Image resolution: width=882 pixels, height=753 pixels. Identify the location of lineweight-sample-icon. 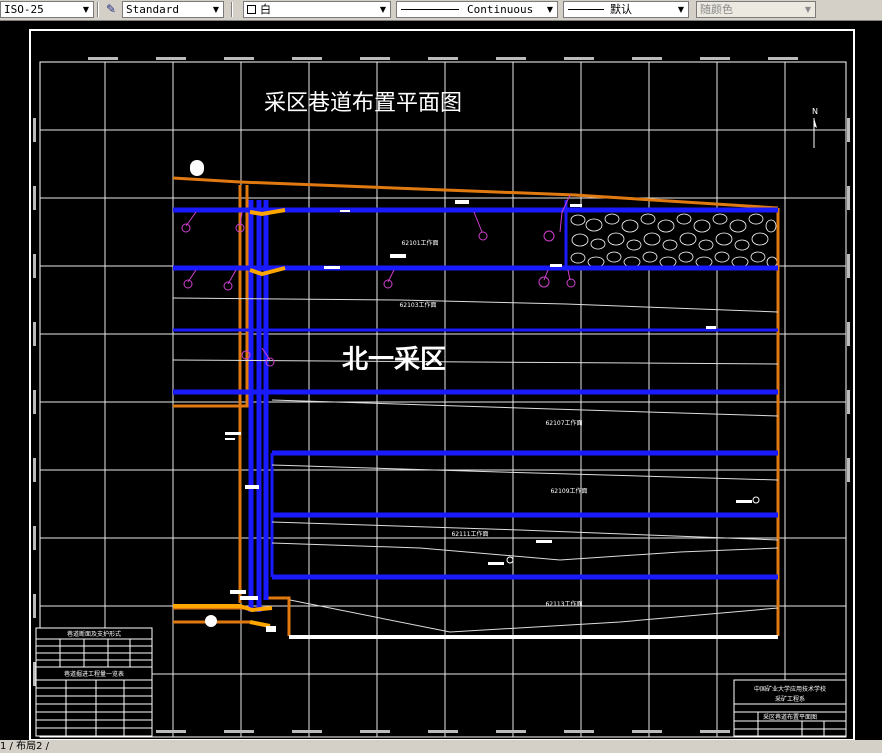
(586, 9).